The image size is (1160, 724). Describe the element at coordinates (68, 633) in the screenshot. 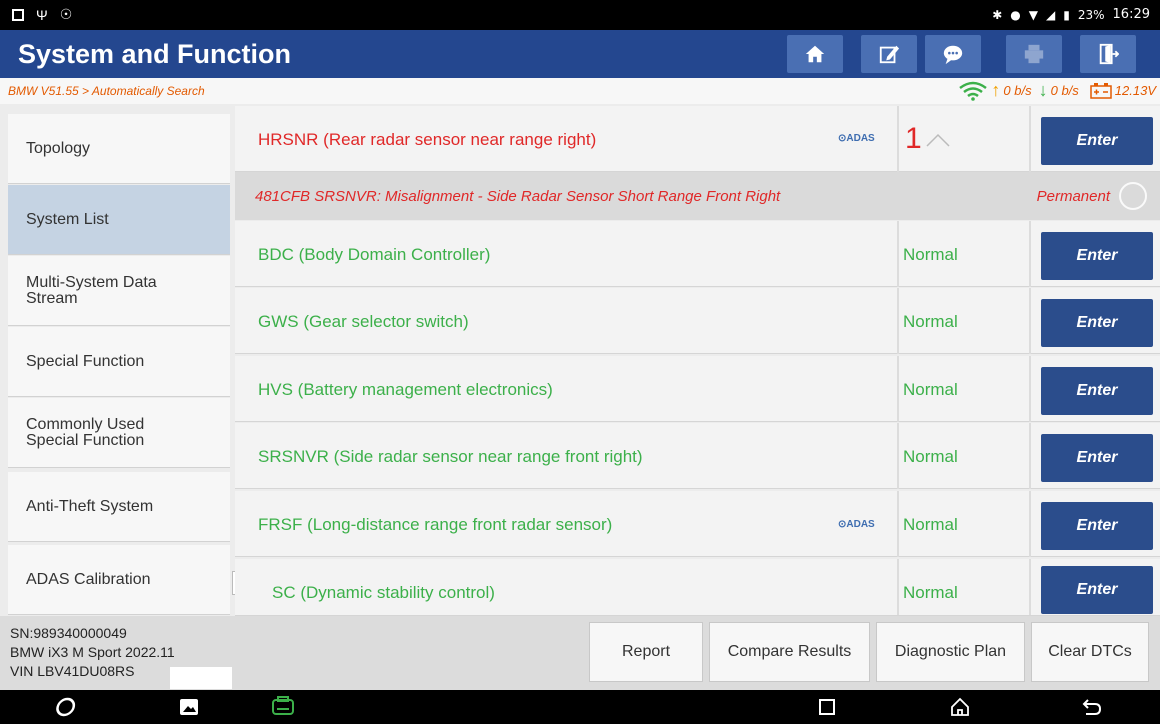

I see `serial-number: SN:989340000049` at that location.